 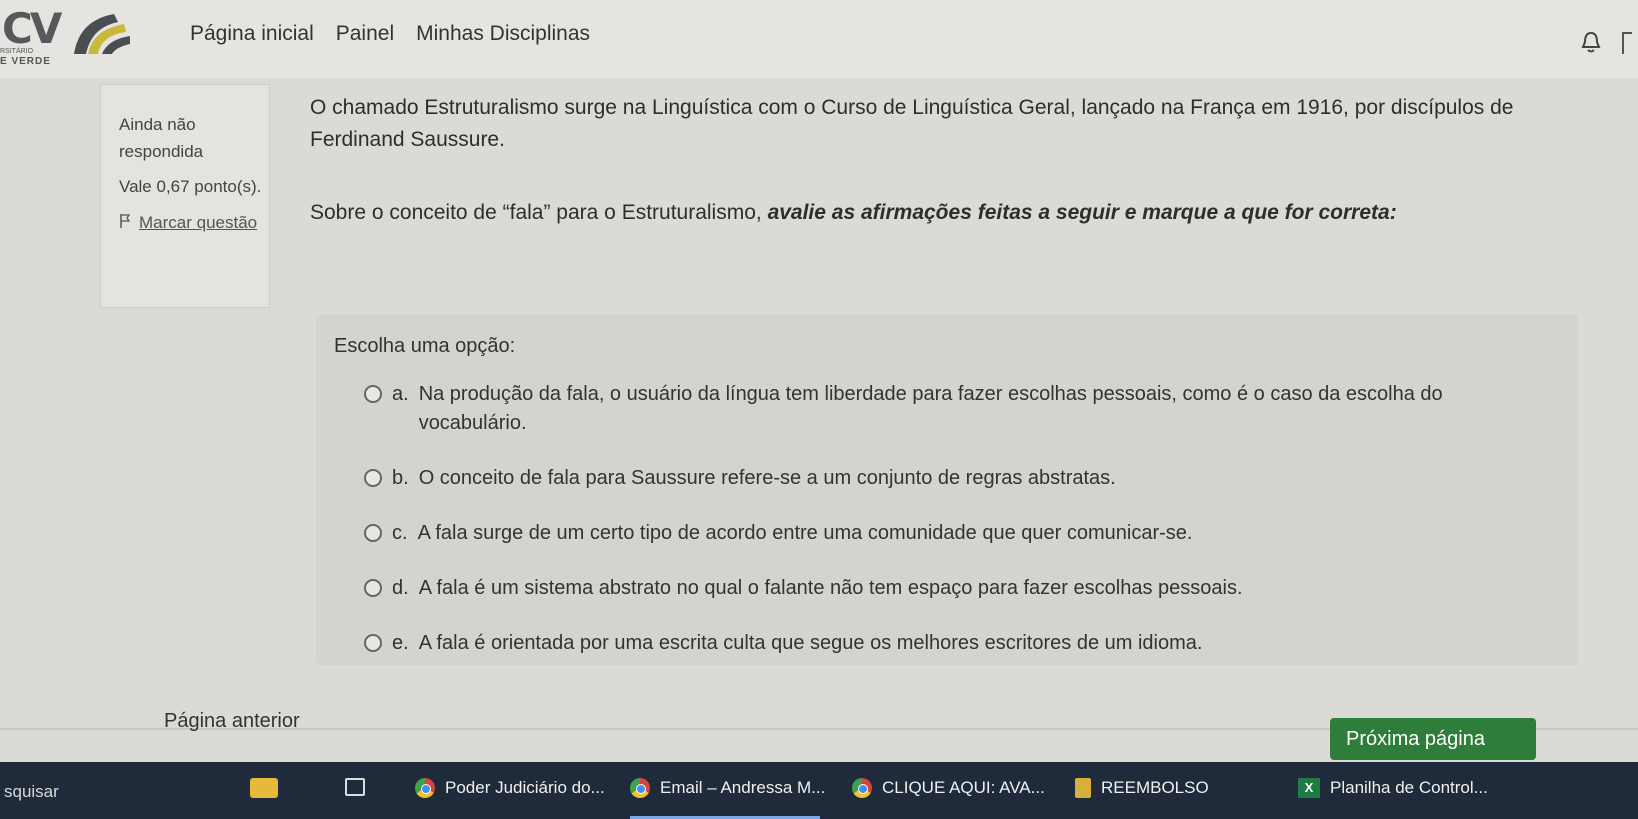 I want to click on question-status: Ainda não respondida, so click(x=161, y=138).